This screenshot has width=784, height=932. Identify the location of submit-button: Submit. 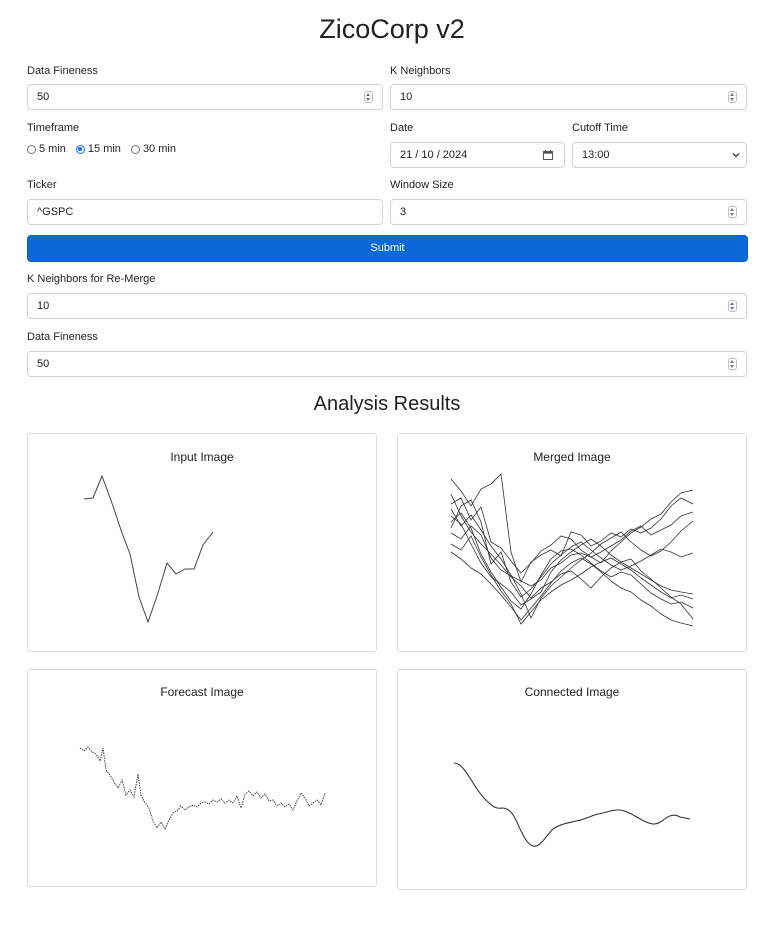
(387, 248).